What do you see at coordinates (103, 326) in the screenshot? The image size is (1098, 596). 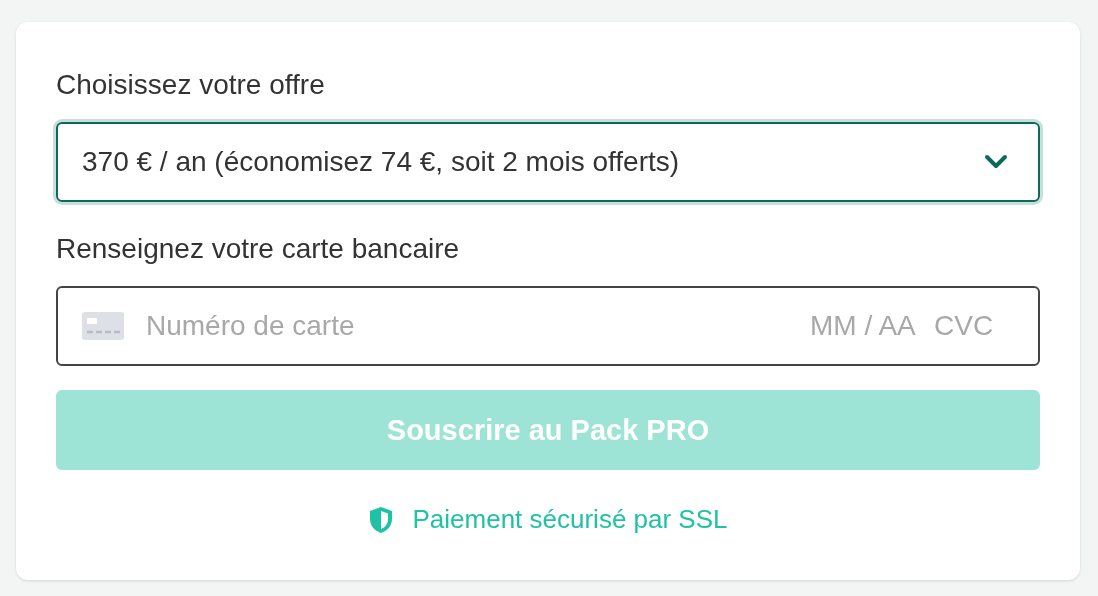 I see `credit-card-icon` at bounding box center [103, 326].